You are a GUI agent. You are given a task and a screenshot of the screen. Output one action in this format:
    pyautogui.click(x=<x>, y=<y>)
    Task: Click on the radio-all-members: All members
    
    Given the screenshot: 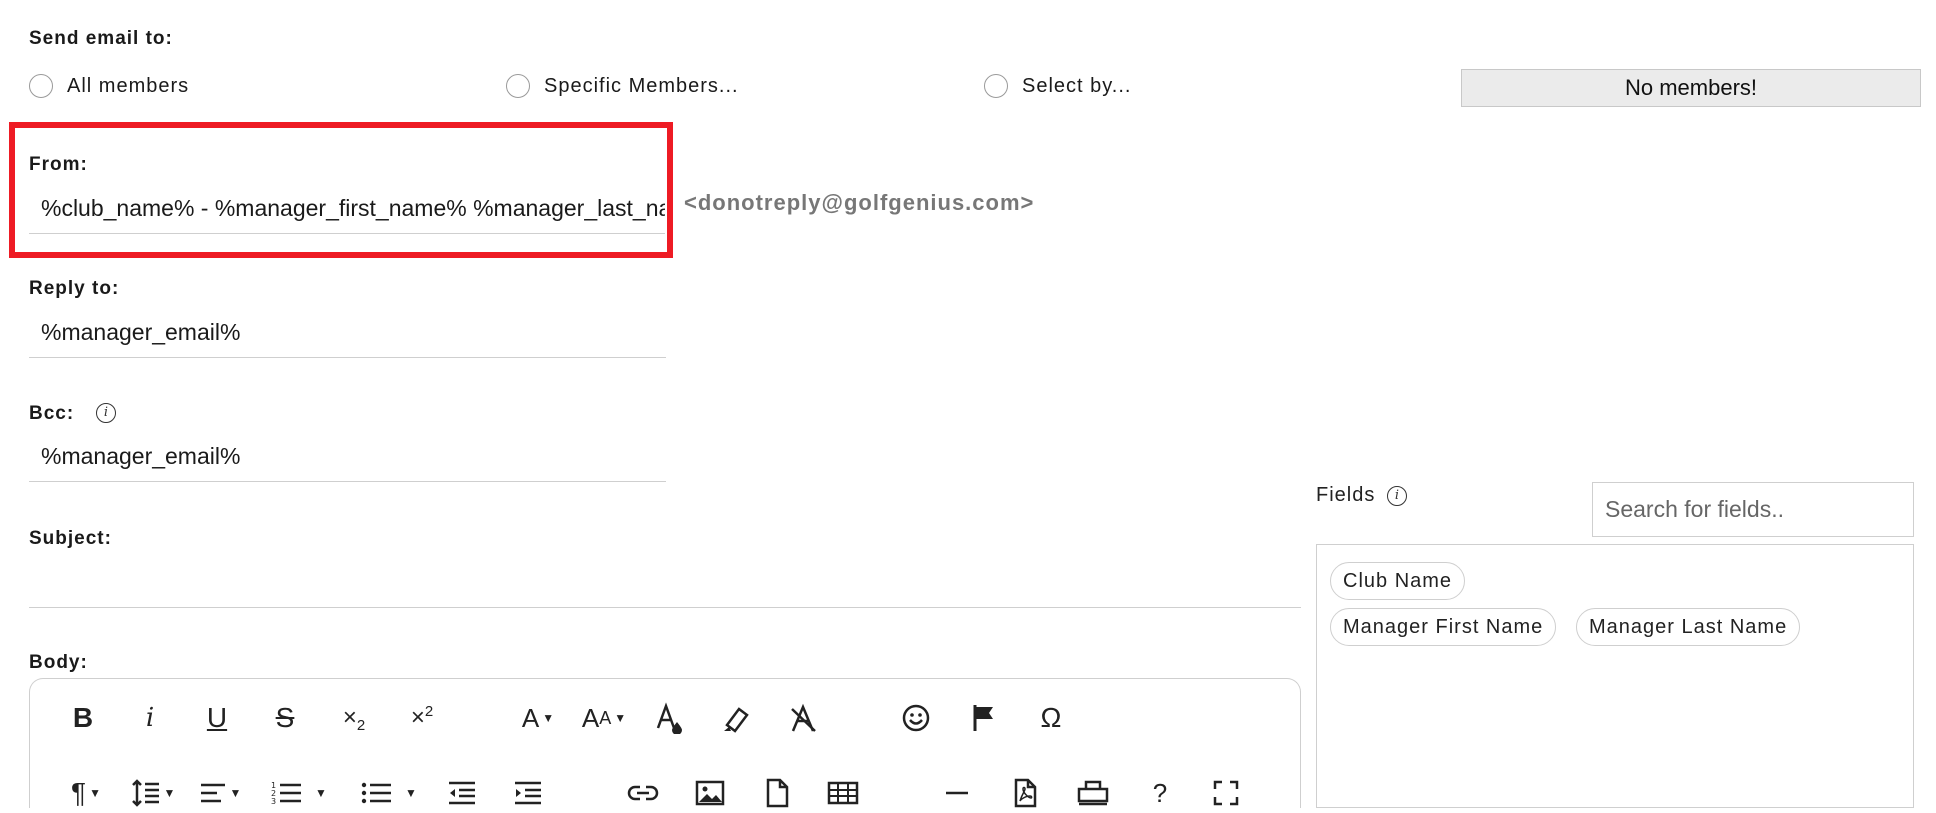 What is the action you would take?
    pyautogui.click(x=109, y=86)
    